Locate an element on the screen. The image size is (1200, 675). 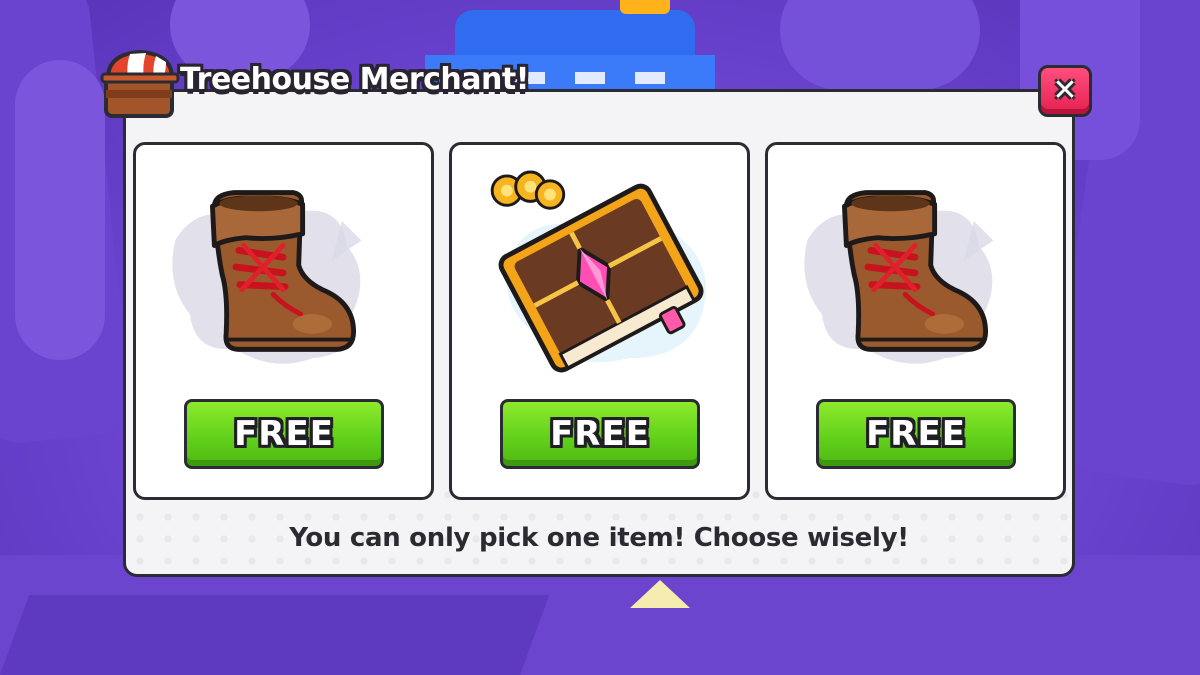
item-card-book: FREE is located at coordinates (599, 321).